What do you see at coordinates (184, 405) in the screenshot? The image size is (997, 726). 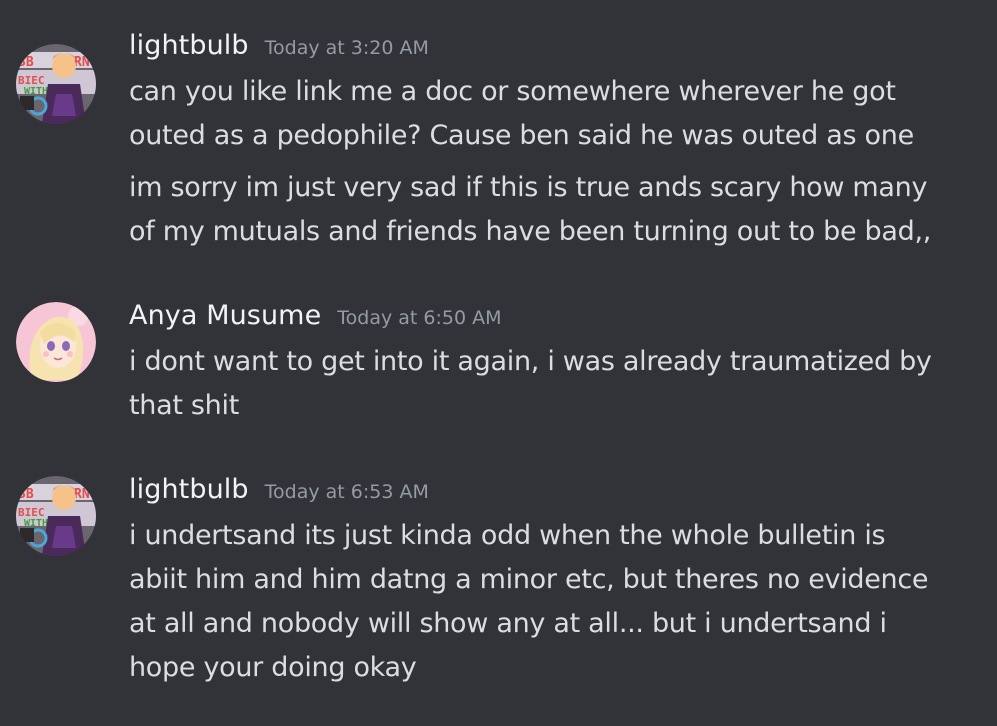 I see `message-line: that shit` at bounding box center [184, 405].